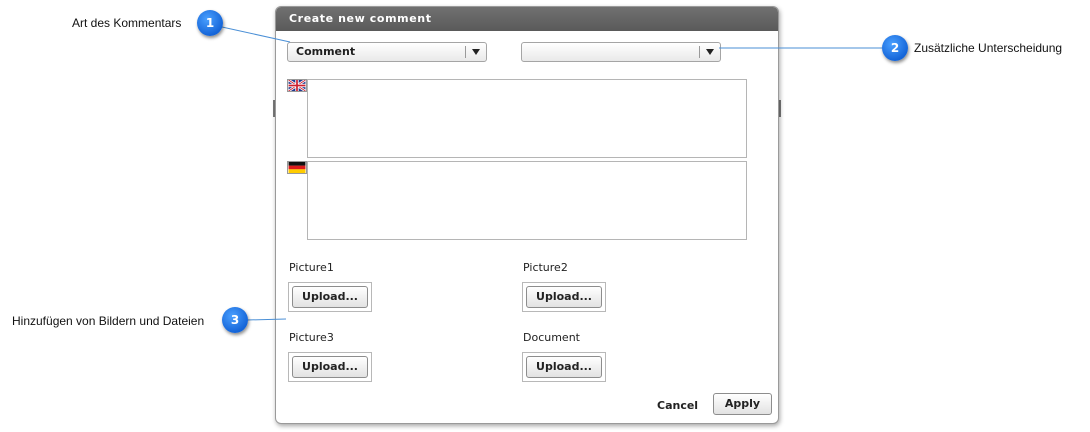  I want to click on flag-uk-icon, so click(297, 85).